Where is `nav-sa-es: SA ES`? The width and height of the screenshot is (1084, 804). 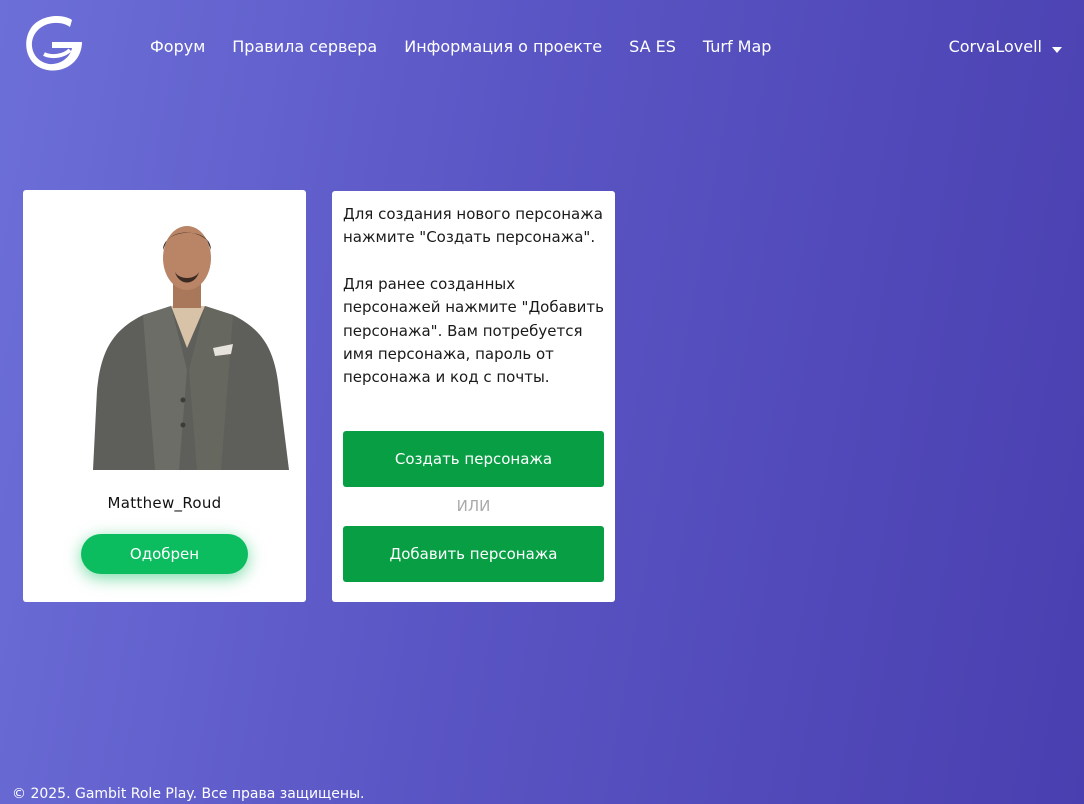
nav-sa-es: SA ES is located at coordinates (652, 46).